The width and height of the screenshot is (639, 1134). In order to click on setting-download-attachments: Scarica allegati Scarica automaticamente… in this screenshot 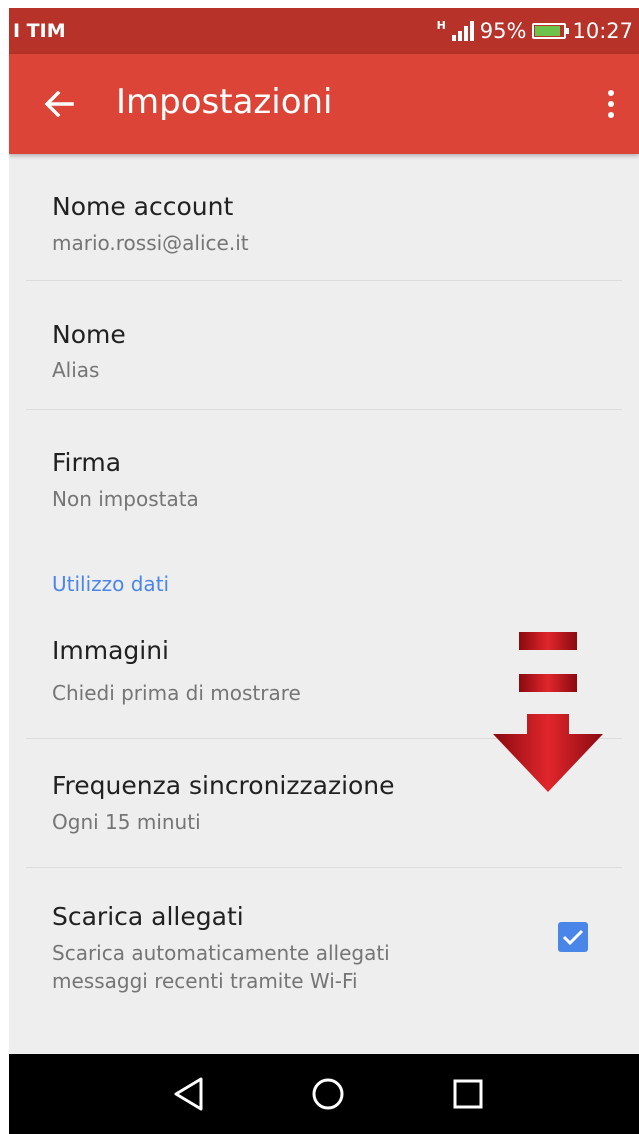, I will do `click(324, 943)`.